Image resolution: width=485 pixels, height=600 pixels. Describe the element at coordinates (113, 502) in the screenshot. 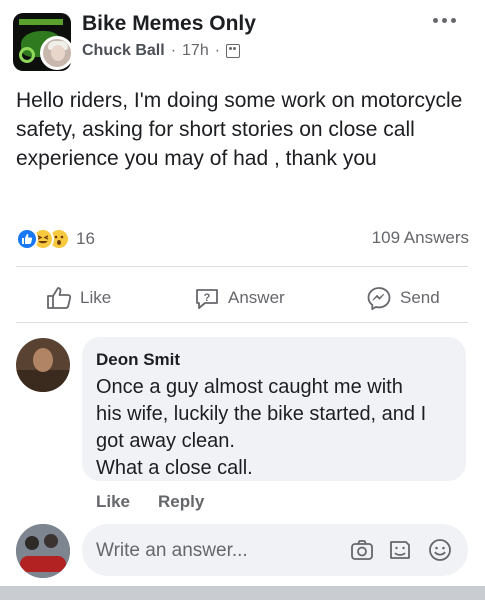

I see `comment-like-button: Like` at that location.